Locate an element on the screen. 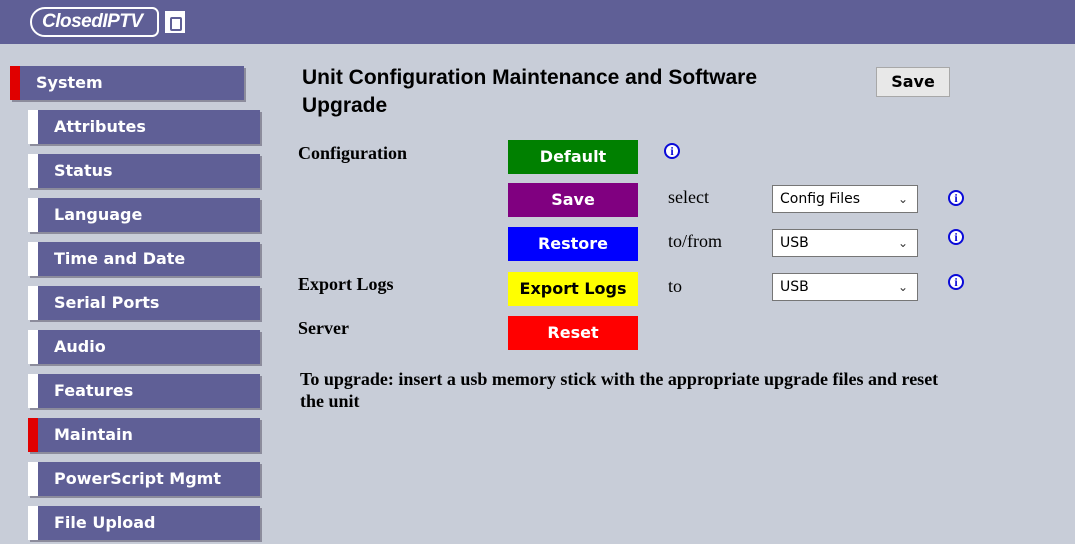 The width and height of the screenshot is (1075, 544). logo-wordmark: Closed IPTV is located at coordinates (94, 22).